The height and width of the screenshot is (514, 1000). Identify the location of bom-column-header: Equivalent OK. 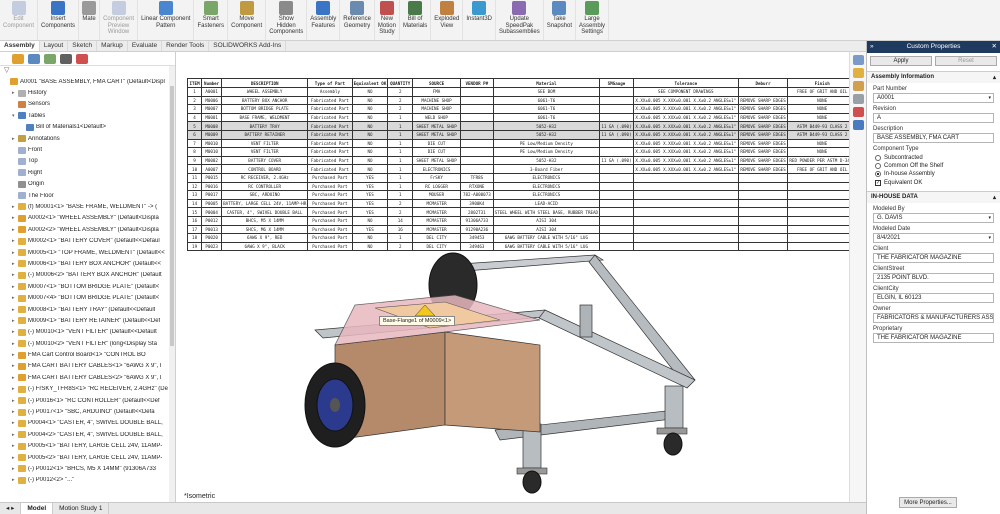
(370, 83).